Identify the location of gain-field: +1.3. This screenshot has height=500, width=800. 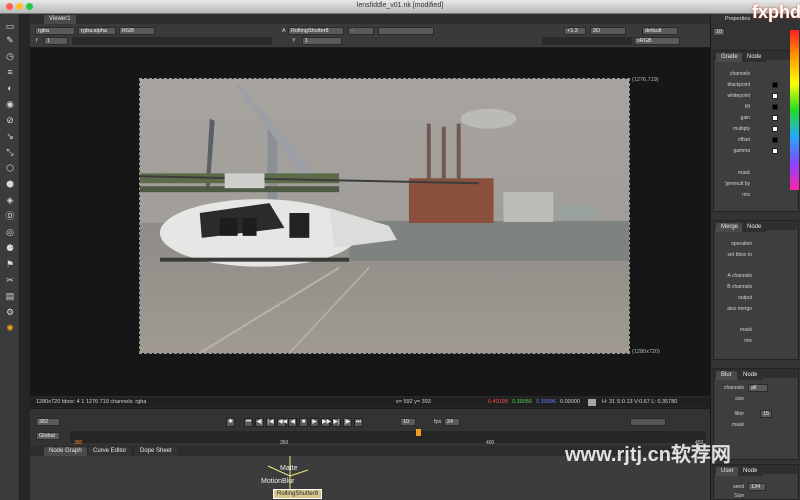
(575, 31).